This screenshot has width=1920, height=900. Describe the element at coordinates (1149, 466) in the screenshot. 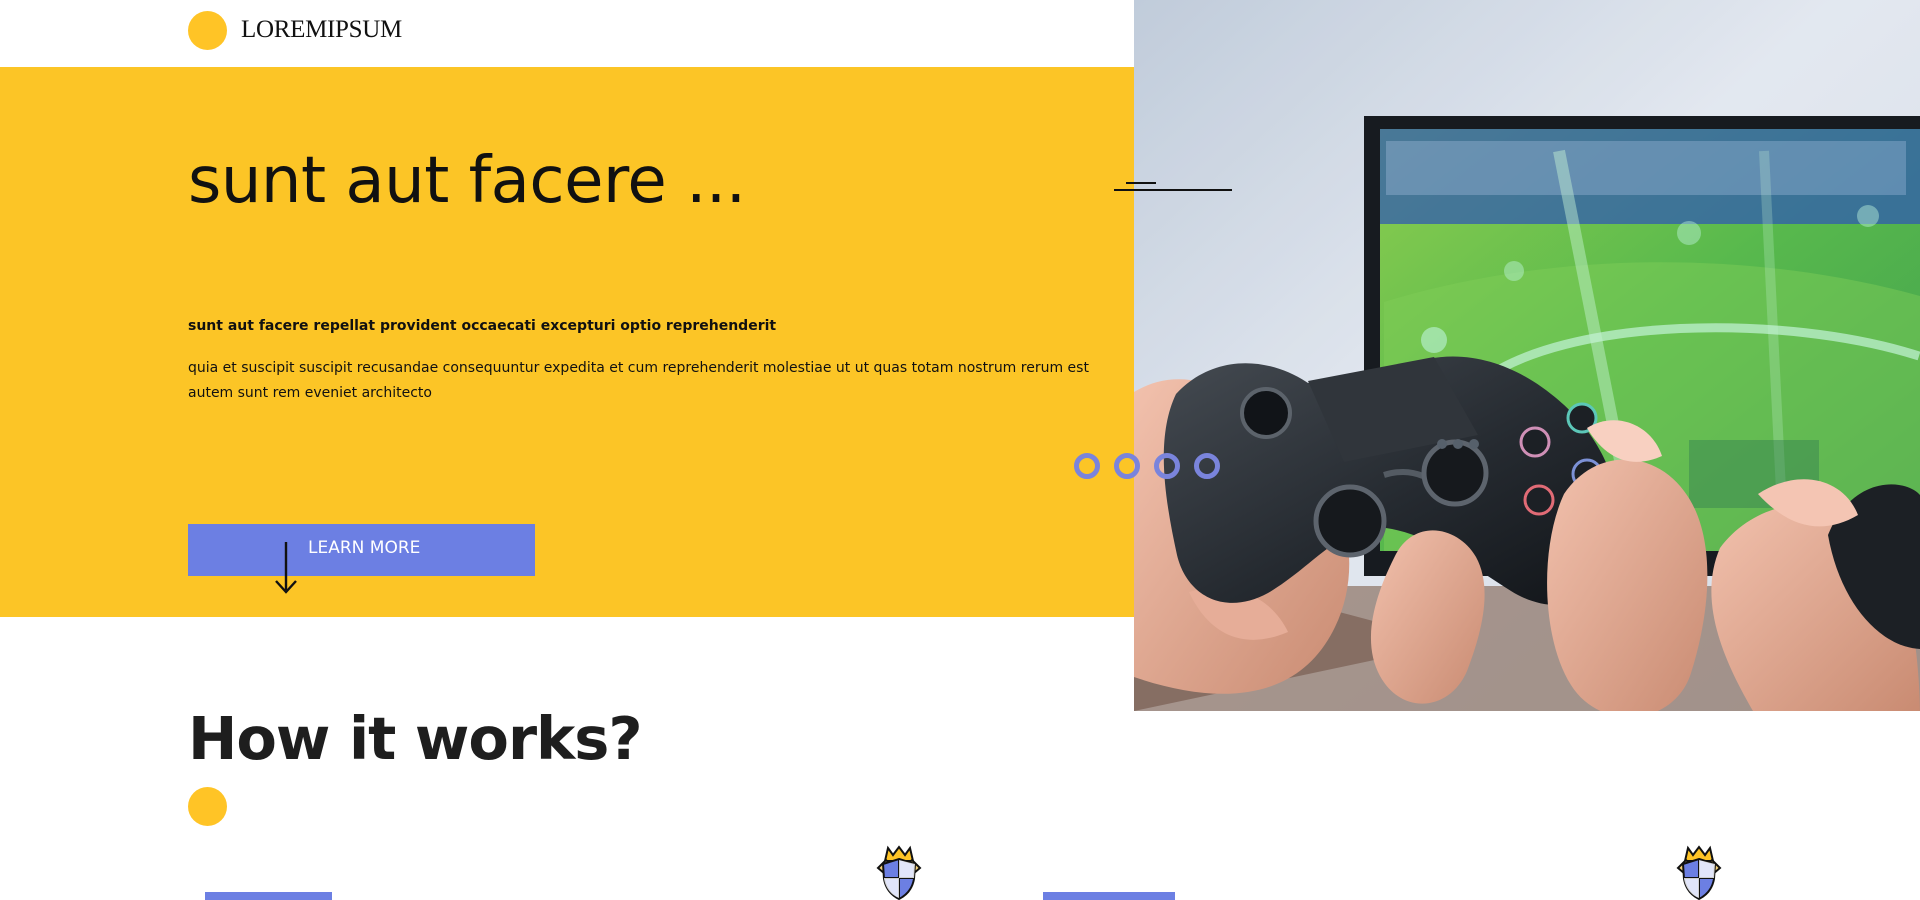

I see `carousel-dots` at that location.